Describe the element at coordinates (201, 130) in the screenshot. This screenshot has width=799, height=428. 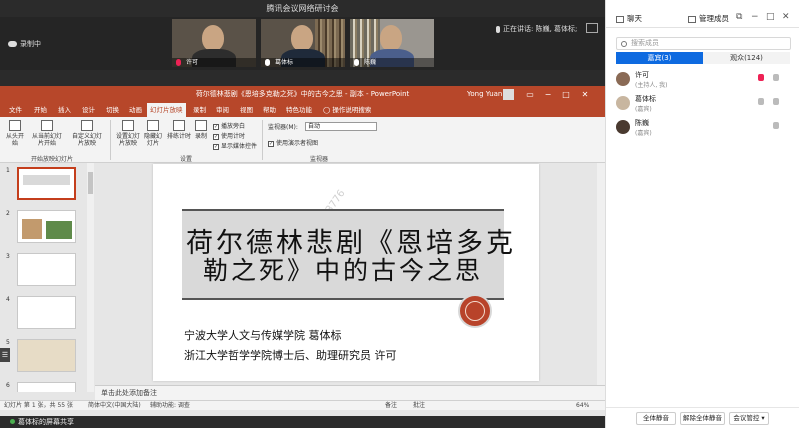
I see `record-button: 录制` at that location.